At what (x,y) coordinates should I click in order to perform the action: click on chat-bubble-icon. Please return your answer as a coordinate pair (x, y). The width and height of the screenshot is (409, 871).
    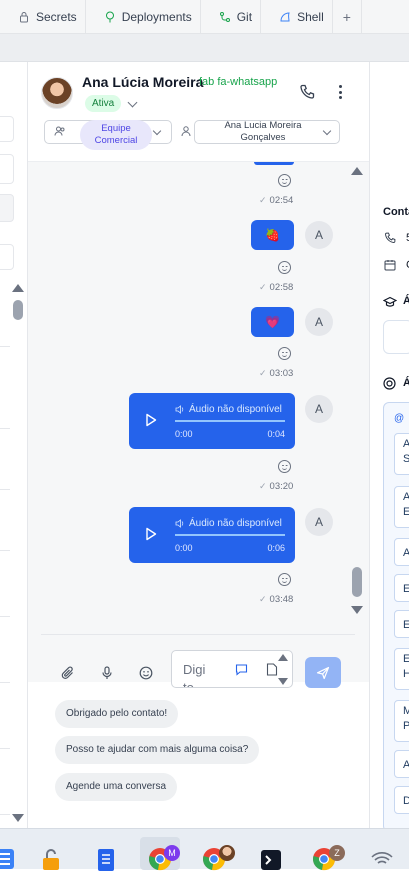
    Looking at the image, I should click on (241, 669).